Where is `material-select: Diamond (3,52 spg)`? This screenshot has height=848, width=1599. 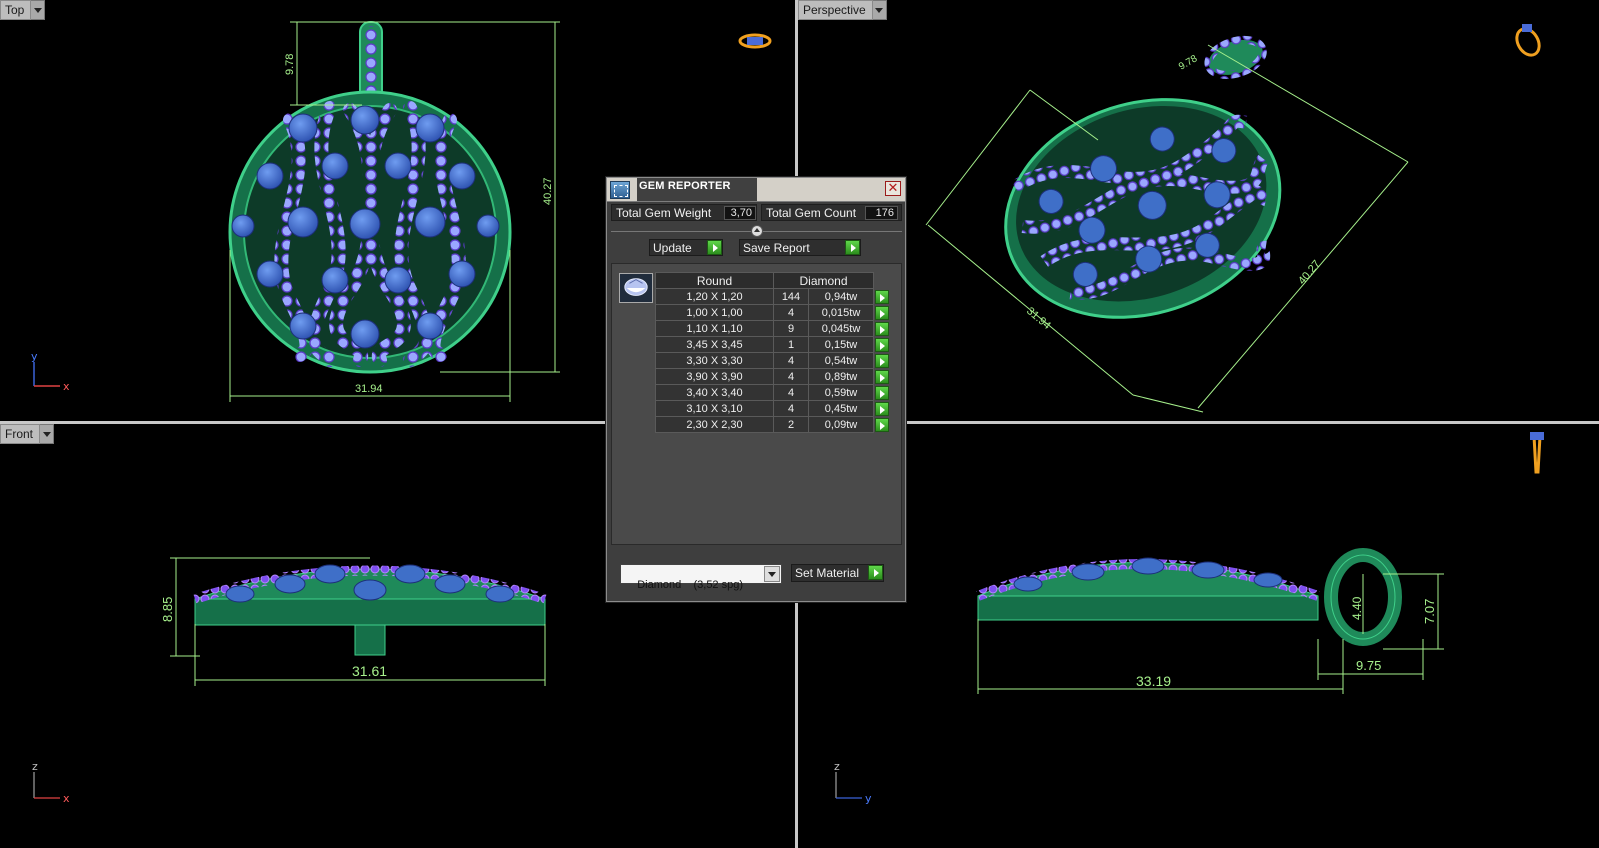 material-select: Diamond (3,52 spg) is located at coordinates (701, 577).